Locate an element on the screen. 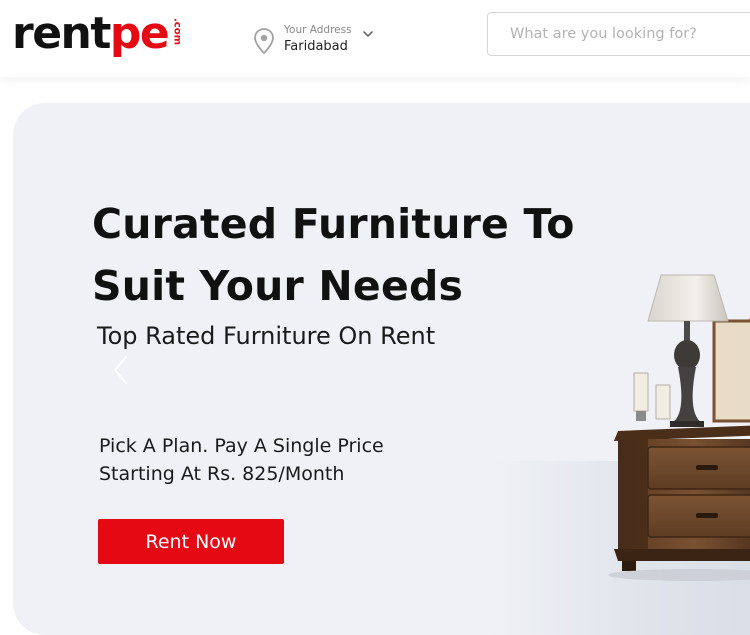 The width and height of the screenshot is (750, 635). address-selector: Your Address Faridabad is located at coordinates (314, 41).